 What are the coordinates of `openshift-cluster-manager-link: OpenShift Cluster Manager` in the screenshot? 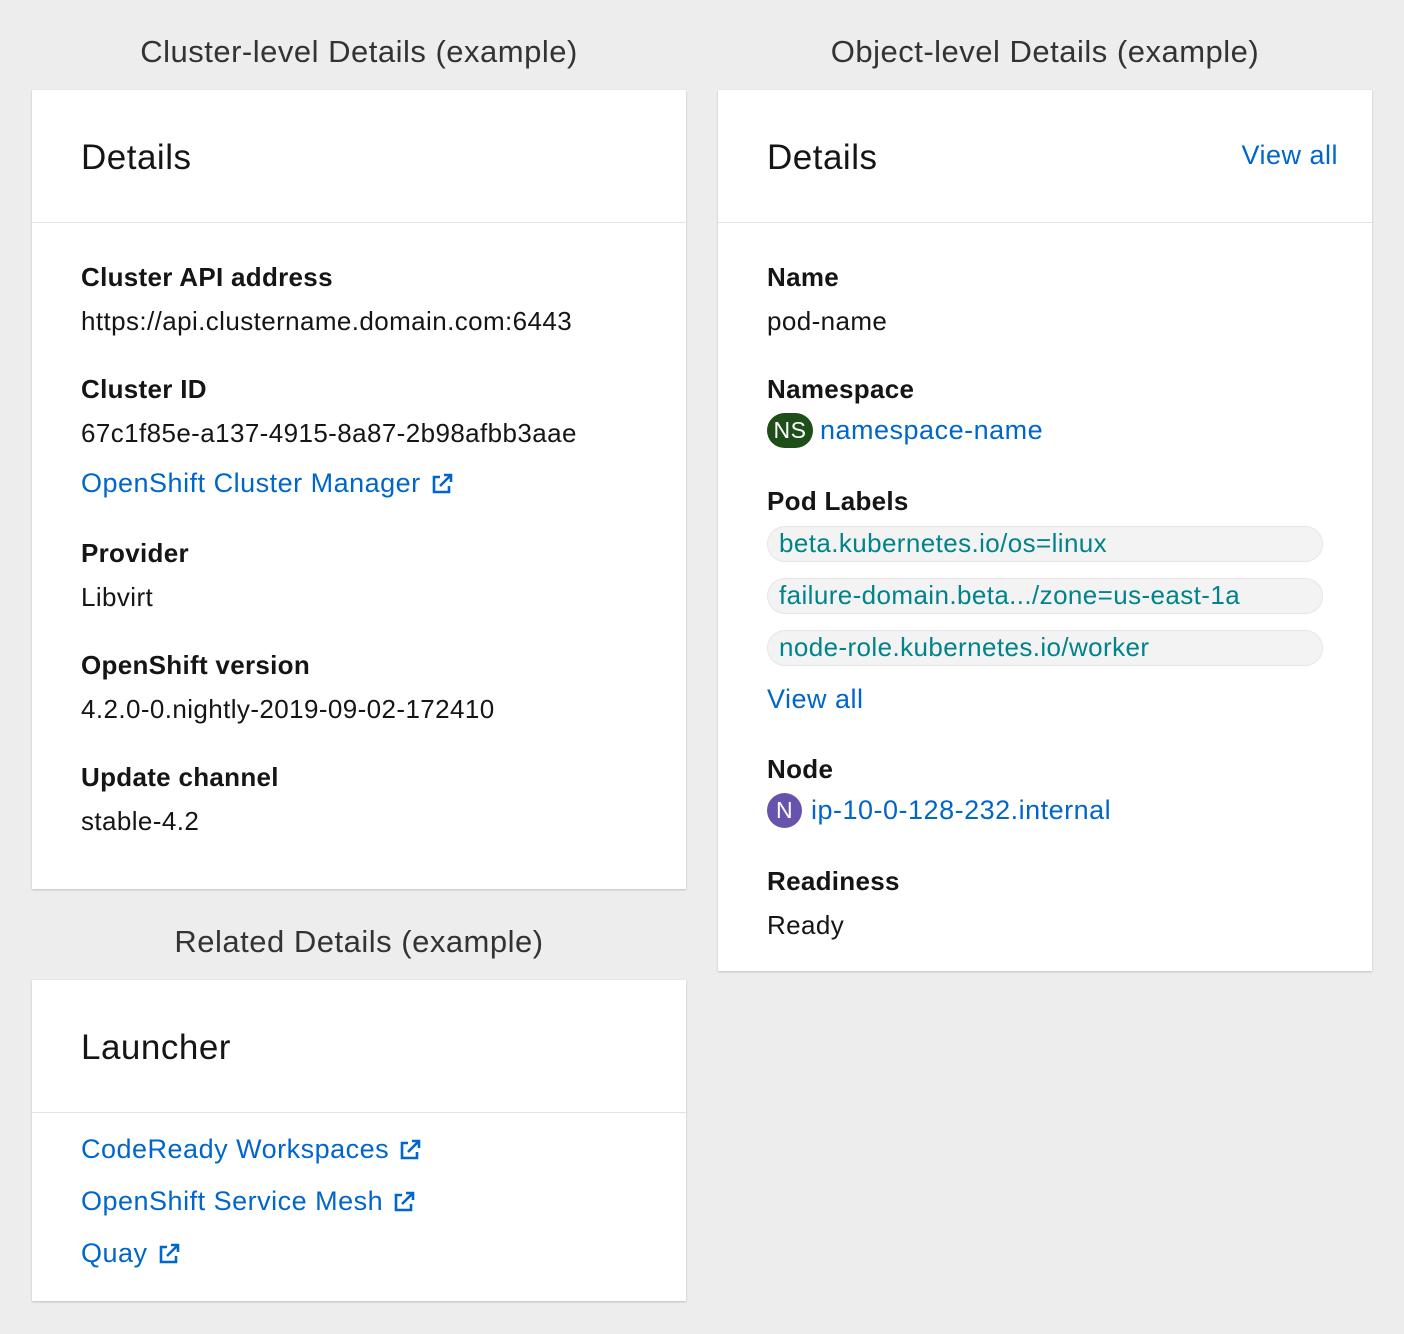 It's located at (267, 483).